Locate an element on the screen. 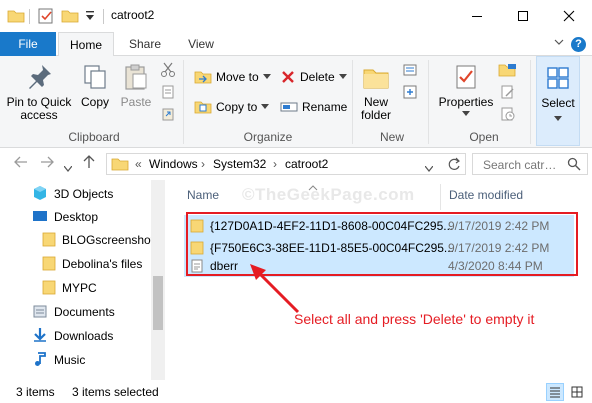 The width and height of the screenshot is (592, 403). maximize-button is located at coordinates (523, 16).